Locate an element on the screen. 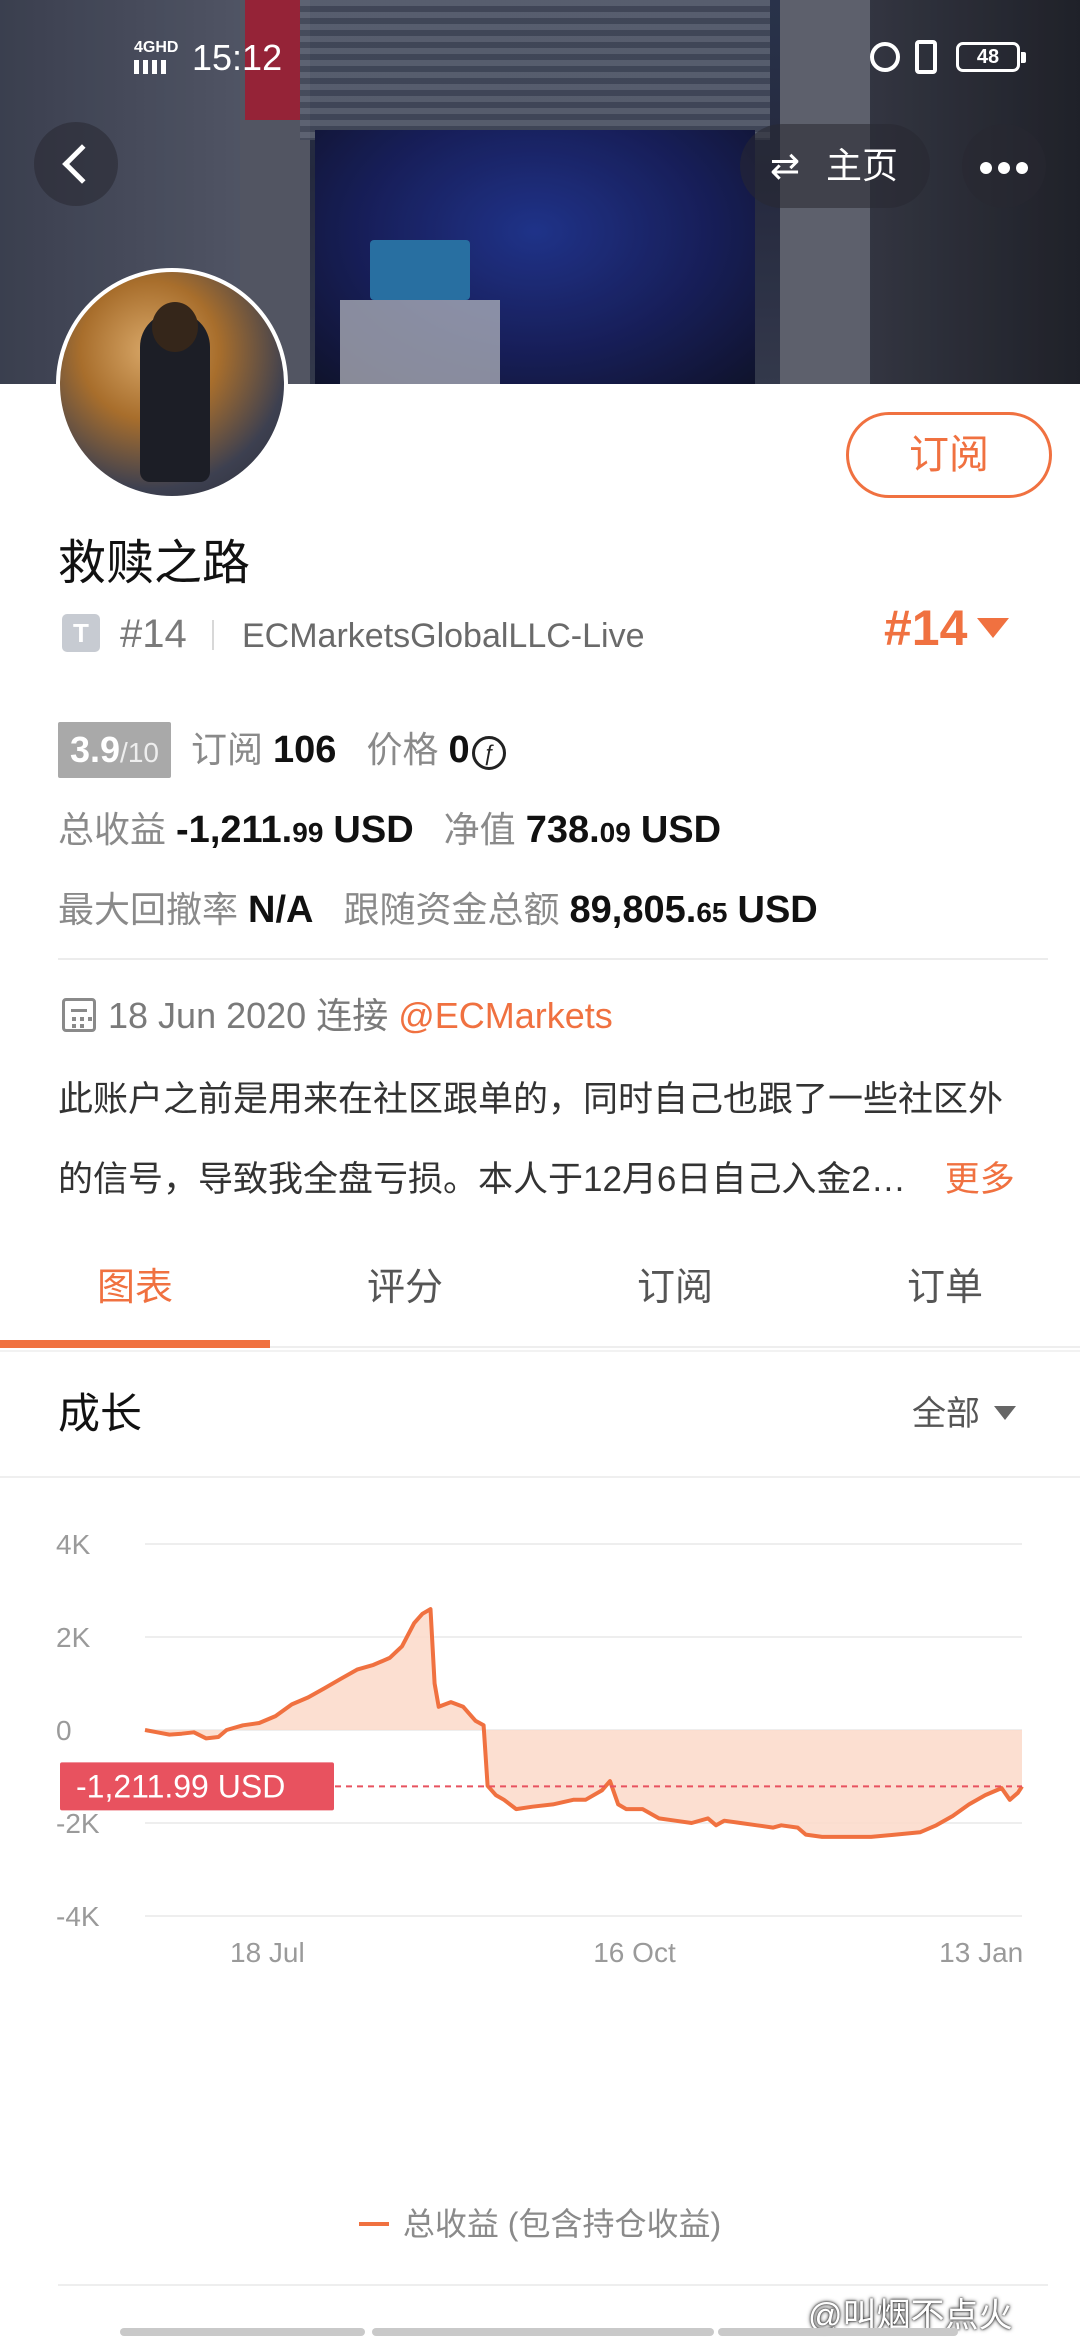 The height and width of the screenshot is (2340, 1080). score-max: /10 is located at coordinates (139, 752).